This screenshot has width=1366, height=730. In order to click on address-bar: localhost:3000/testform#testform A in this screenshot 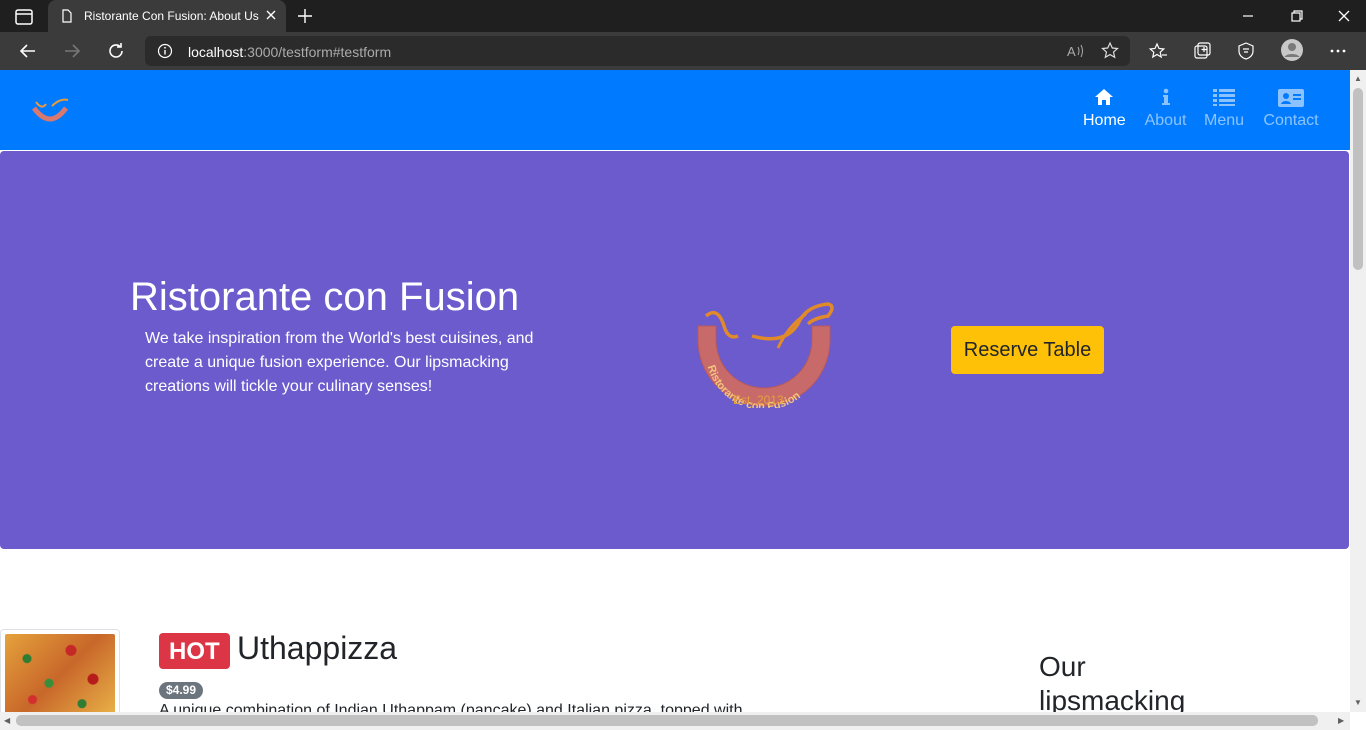, I will do `click(637, 51)`.